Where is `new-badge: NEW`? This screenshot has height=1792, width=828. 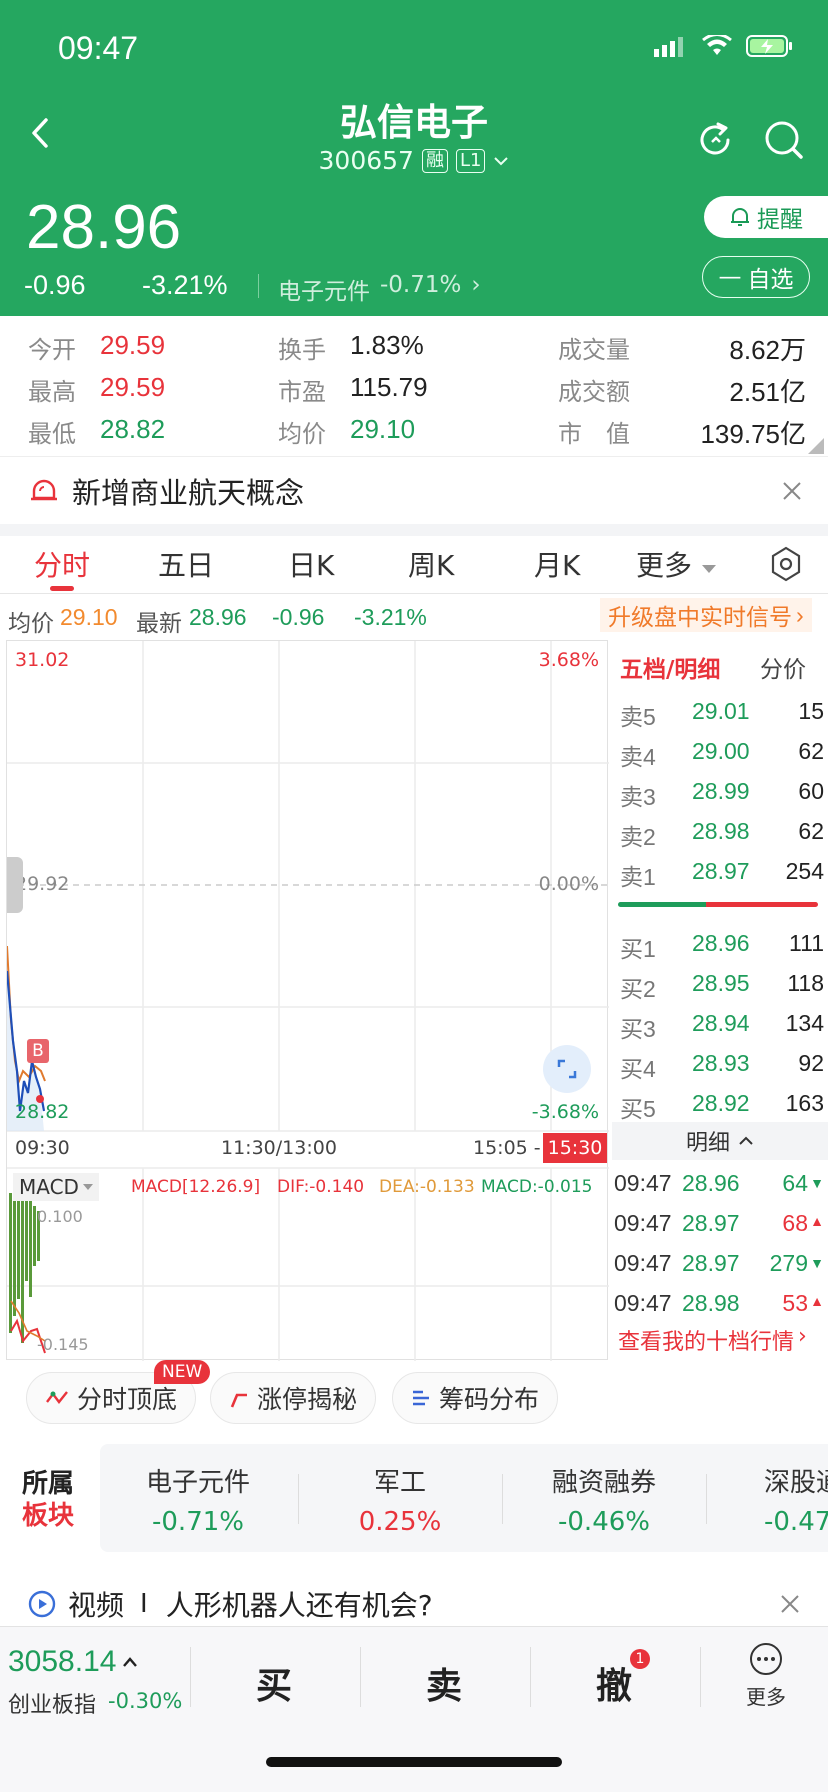
new-badge: NEW is located at coordinates (182, 1372).